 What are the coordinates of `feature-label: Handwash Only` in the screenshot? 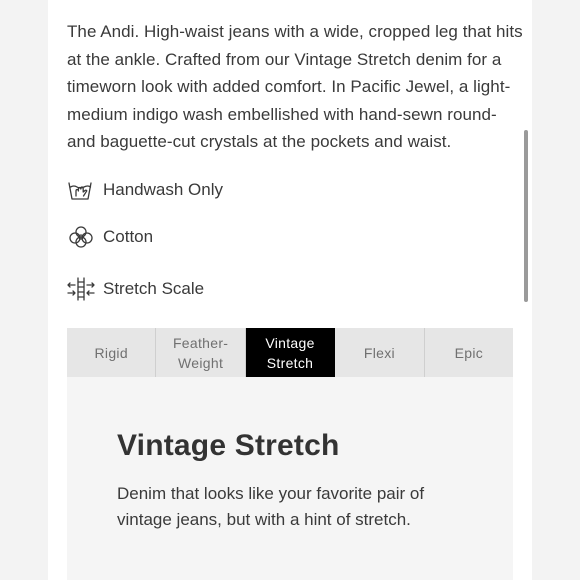 It's located at (163, 189).